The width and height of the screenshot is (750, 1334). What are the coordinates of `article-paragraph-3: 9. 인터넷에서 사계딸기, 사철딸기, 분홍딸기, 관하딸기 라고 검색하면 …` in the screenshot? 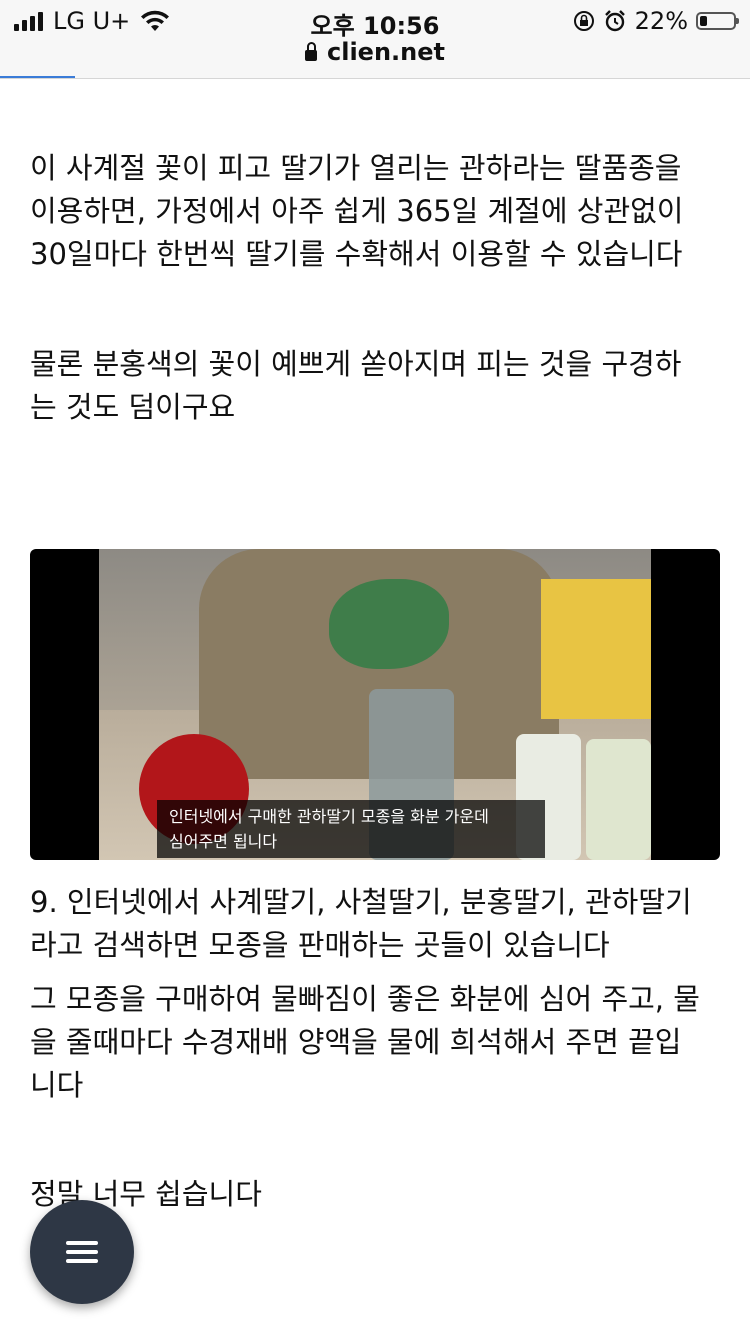 It's located at (361, 923).